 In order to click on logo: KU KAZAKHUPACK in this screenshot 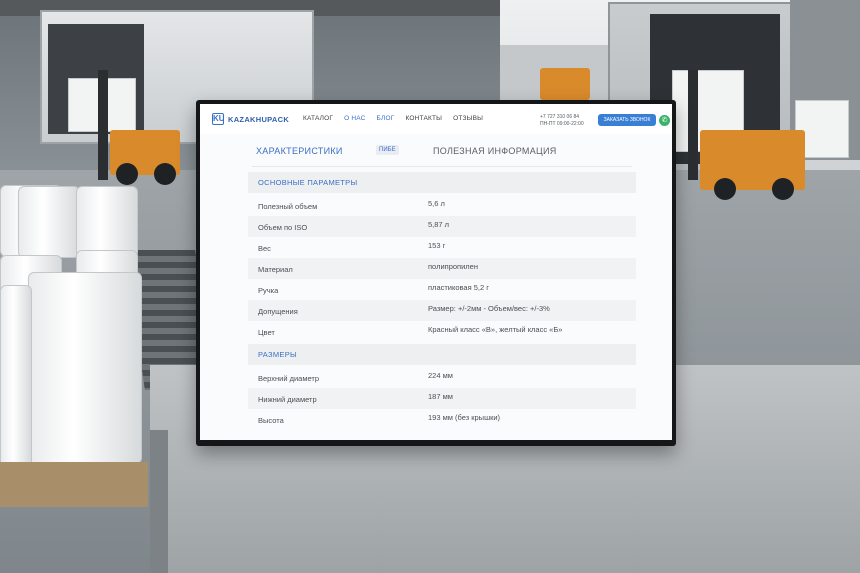, I will do `click(250, 119)`.